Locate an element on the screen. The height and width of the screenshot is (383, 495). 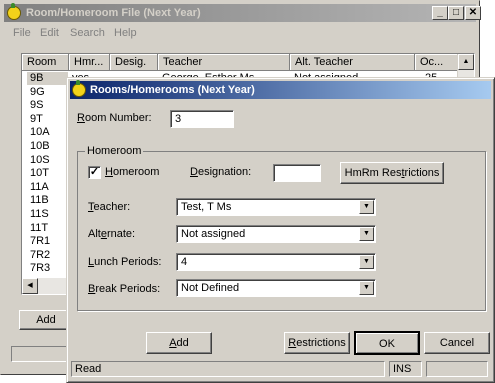
dialog-title-bar: Rooms/Homerooms (Next Year) is located at coordinates (280, 89).